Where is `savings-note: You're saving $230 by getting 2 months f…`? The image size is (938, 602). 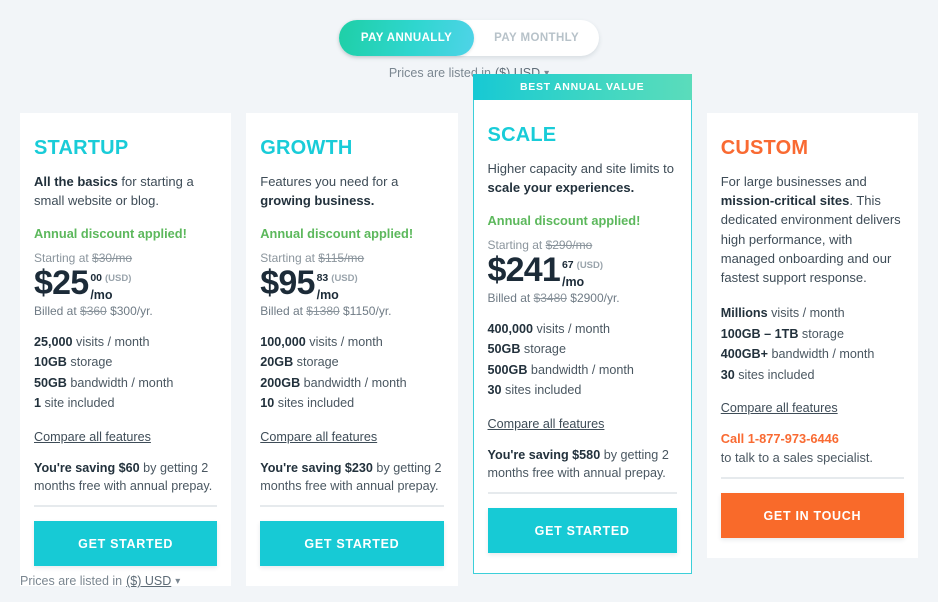 savings-note: You're saving $230 by getting 2 months f… is located at coordinates (351, 476).